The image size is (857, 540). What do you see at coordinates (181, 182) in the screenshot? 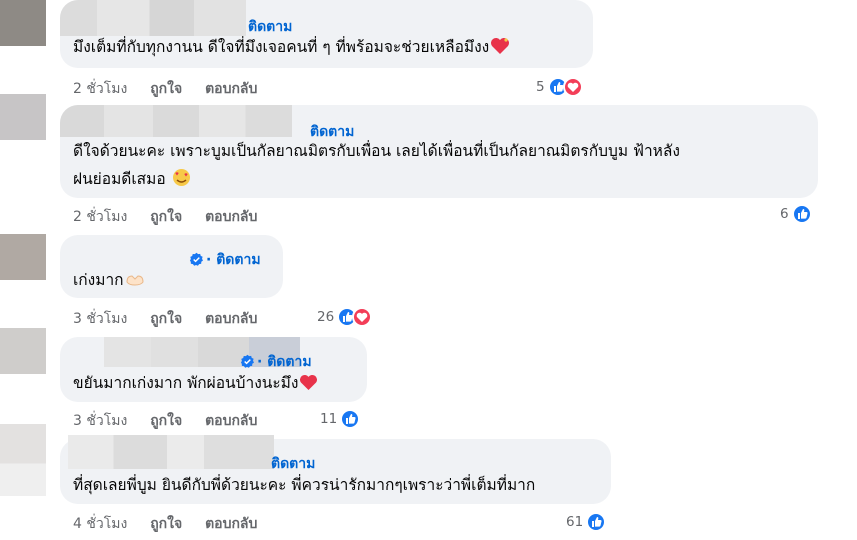
I see `smiling-hearts-icon` at bounding box center [181, 182].